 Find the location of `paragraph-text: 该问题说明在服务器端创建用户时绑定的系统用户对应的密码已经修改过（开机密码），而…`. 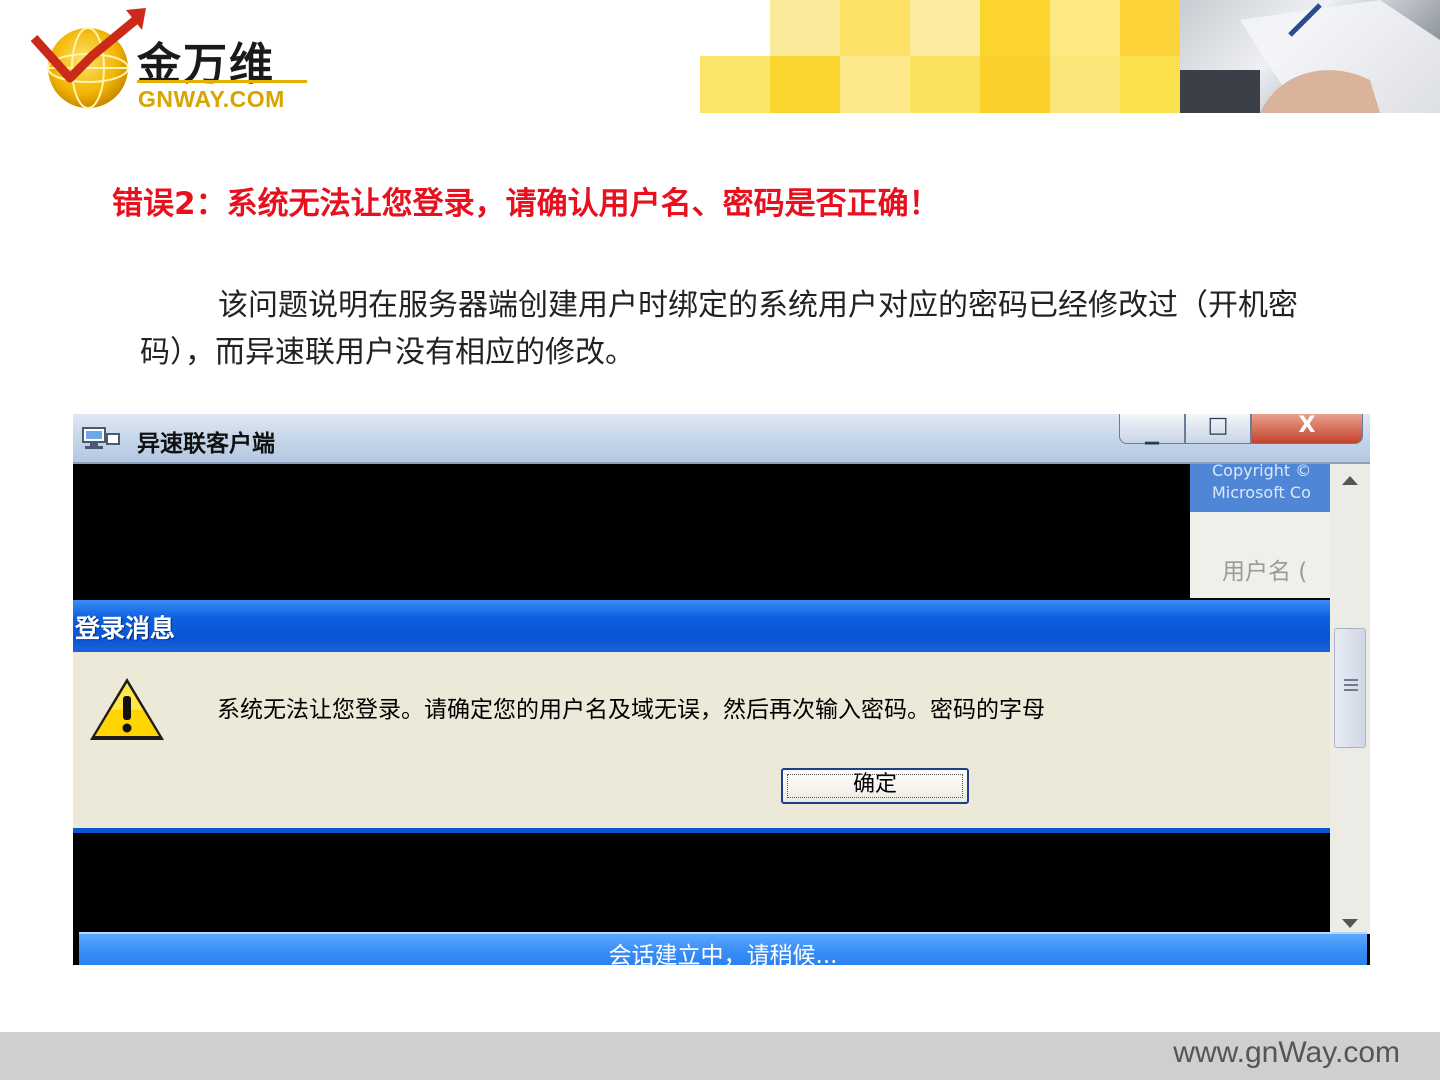

paragraph-text: 该问题说明在服务器端创建用户时绑定的系统用户对应的密码已经修改过（开机密码），而… is located at coordinates (719, 329).